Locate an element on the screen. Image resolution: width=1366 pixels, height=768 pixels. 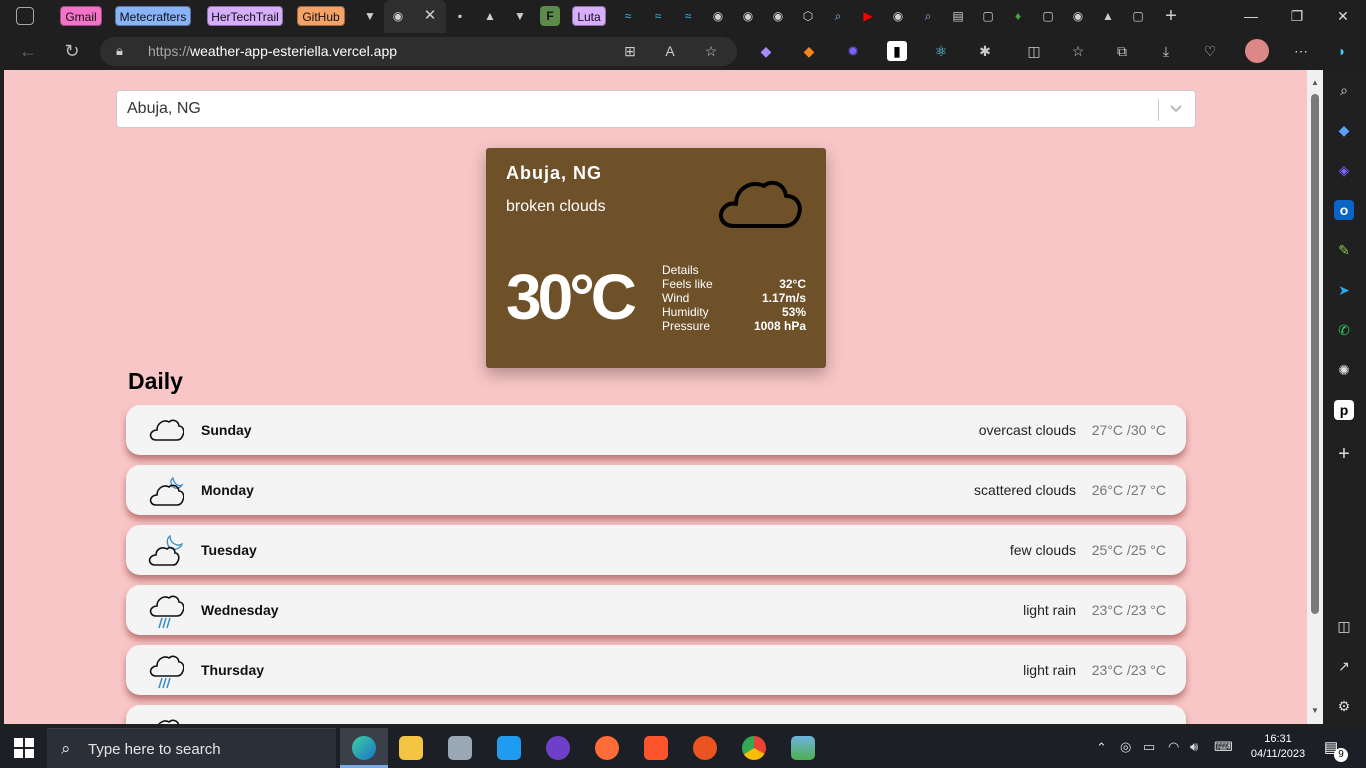
favorite-star-icon: ☆ is located at coordinates (711, 51).